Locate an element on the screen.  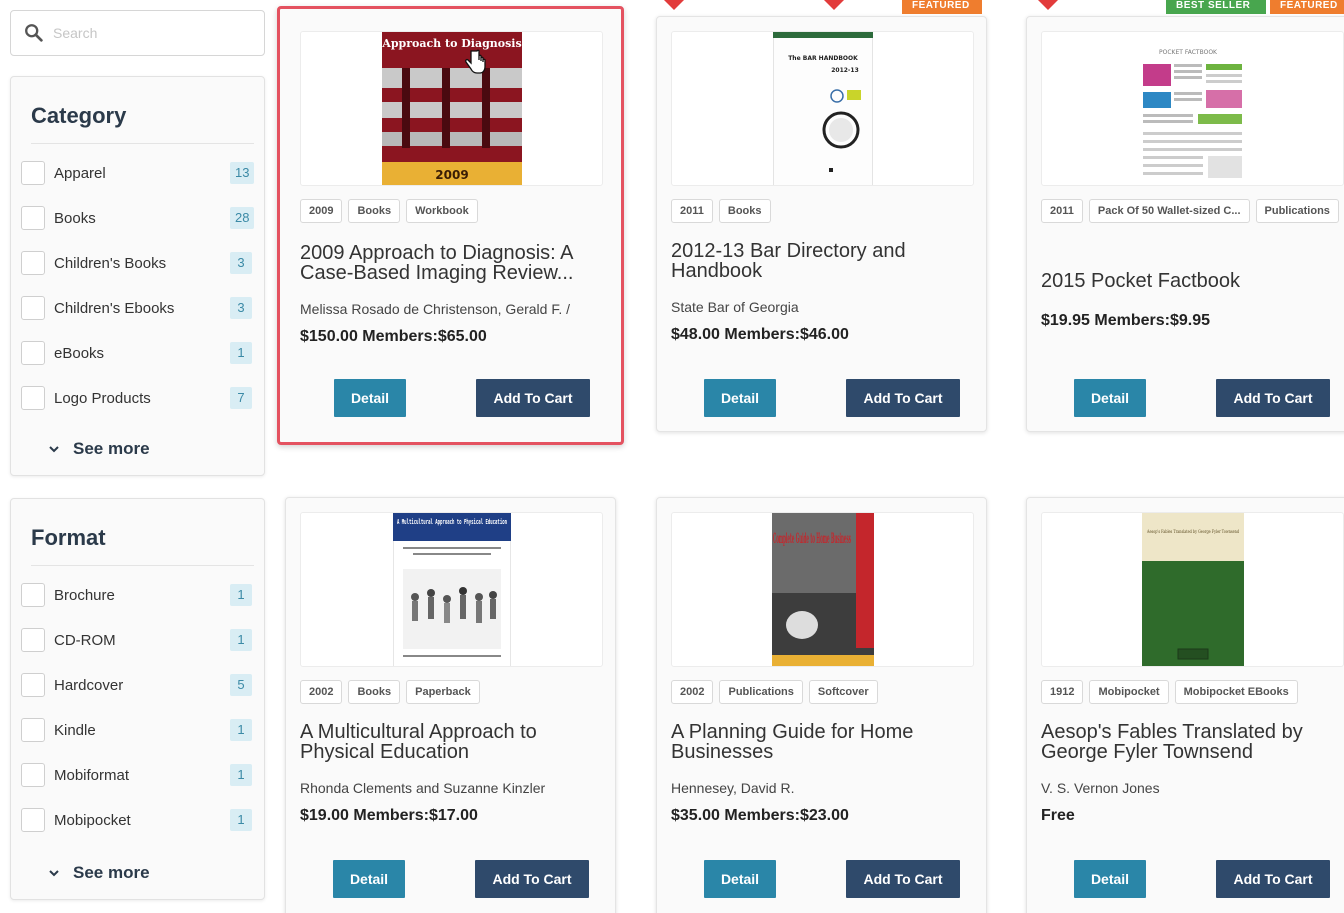
tag-list: 2009 Books Workbook is located at coordinates (455, 211).